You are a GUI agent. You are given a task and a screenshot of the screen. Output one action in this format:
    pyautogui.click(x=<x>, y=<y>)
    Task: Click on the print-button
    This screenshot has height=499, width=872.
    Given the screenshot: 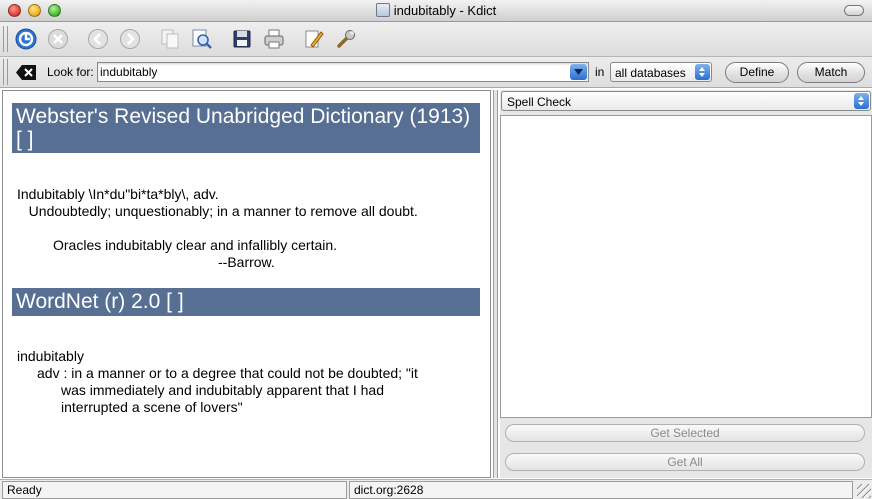 What is the action you would take?
    pyautogui.click(x=274, y=39)
    